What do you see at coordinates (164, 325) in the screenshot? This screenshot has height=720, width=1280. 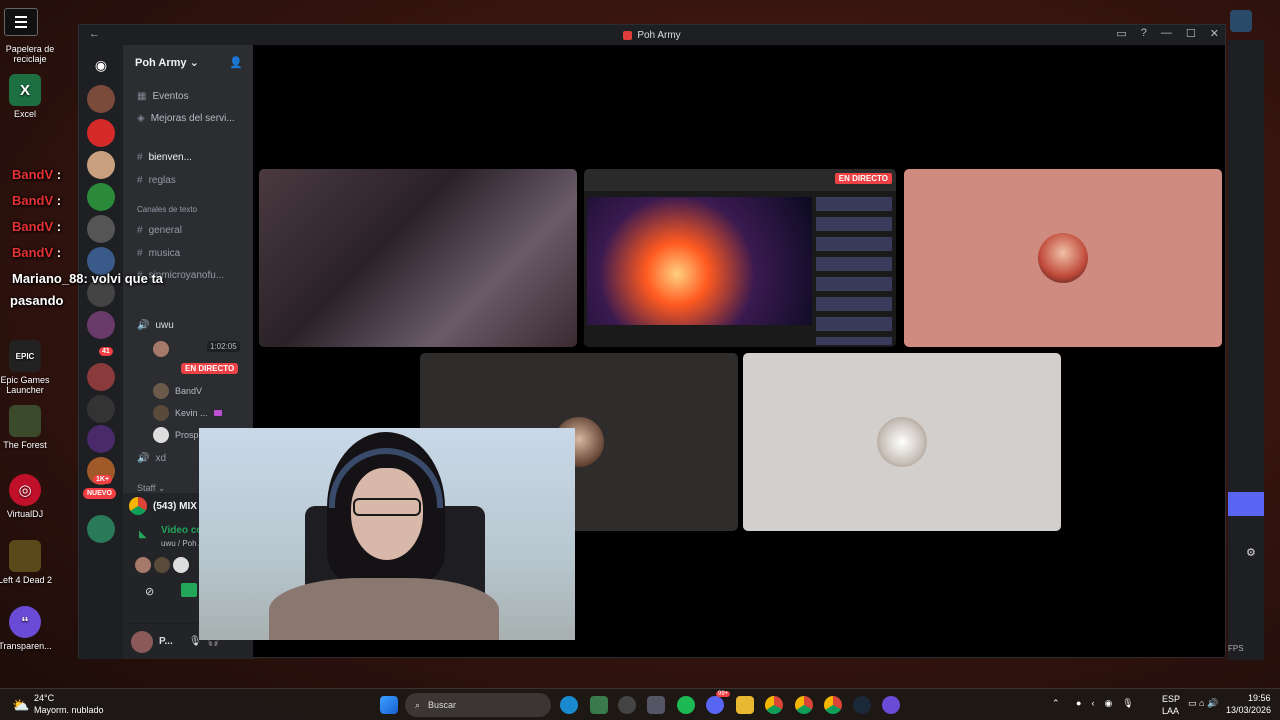 I see `item-label: uwu` at bounding box center [164, 325].